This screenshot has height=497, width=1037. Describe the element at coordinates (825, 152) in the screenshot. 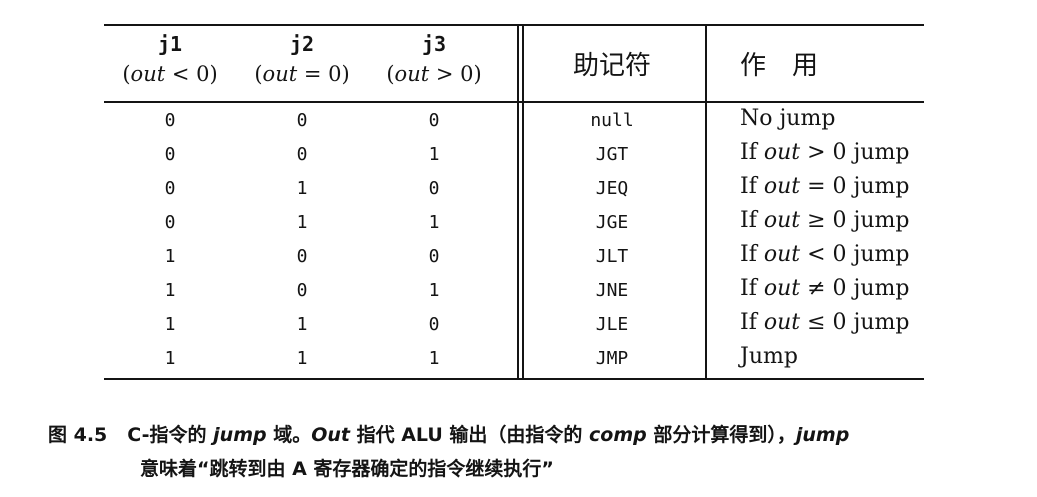

I see `effect-cell: If out > 0 jump` at that location.